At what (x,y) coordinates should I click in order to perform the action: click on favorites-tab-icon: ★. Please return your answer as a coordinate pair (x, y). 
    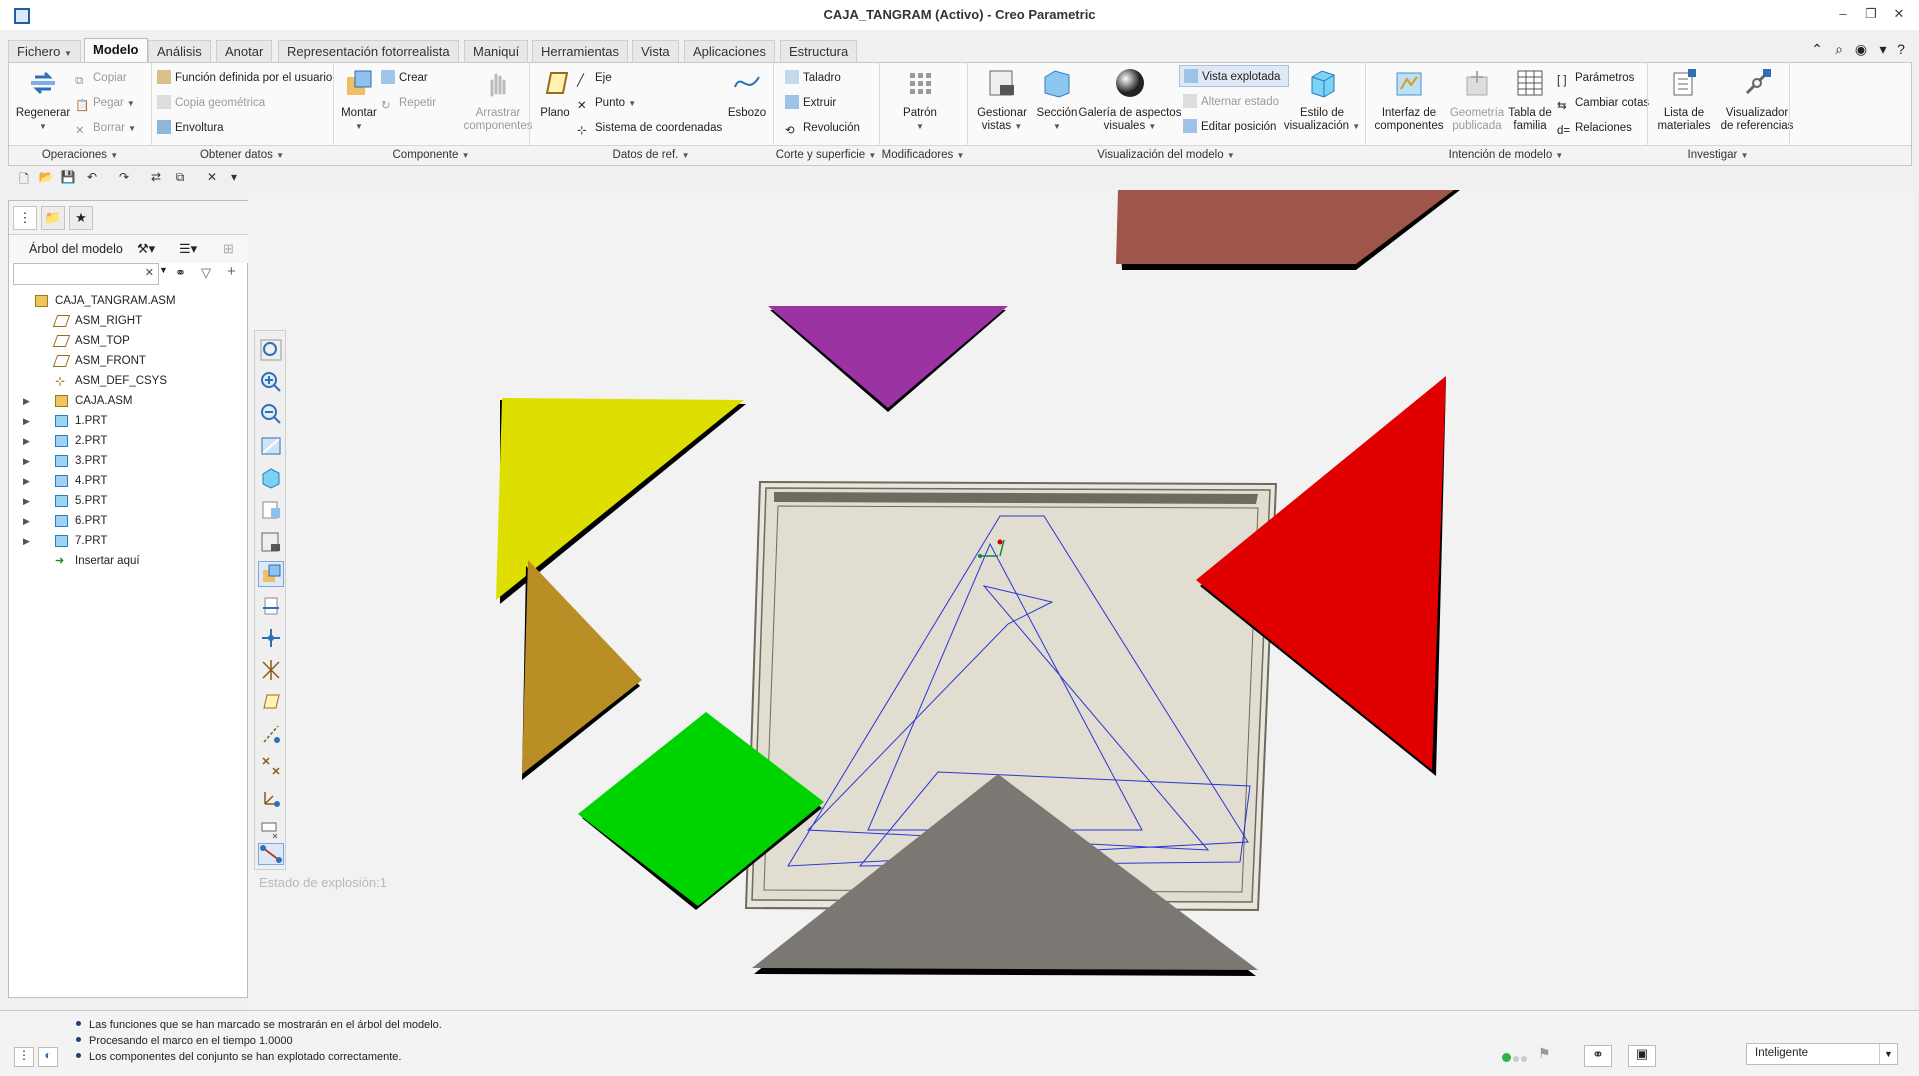
    Looking at the image, I should click on (81, 218).